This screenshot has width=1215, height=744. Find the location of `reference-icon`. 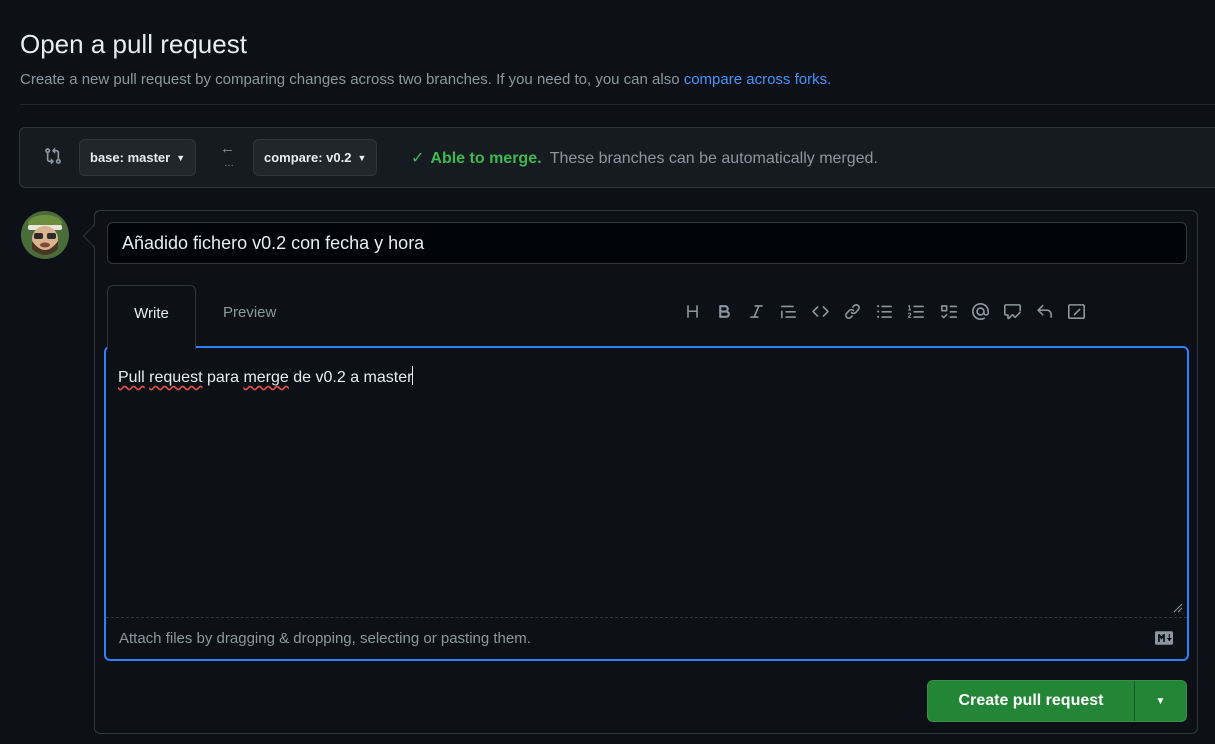

reference-icon is located at coordinates (1012, 311).